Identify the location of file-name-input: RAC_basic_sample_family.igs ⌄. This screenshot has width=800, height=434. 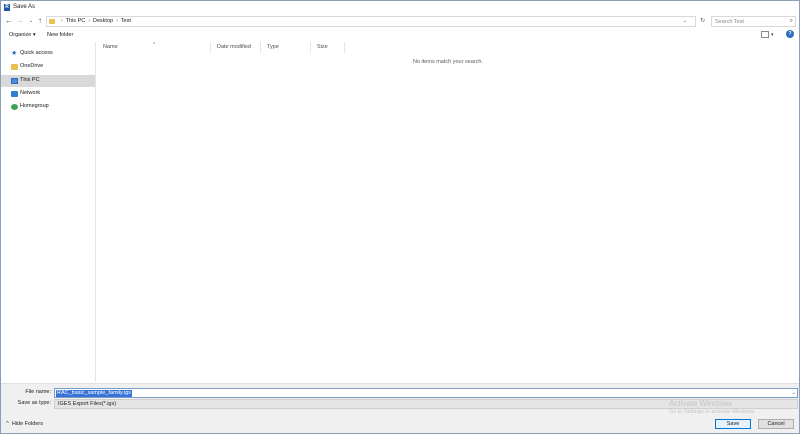
(426, 393).